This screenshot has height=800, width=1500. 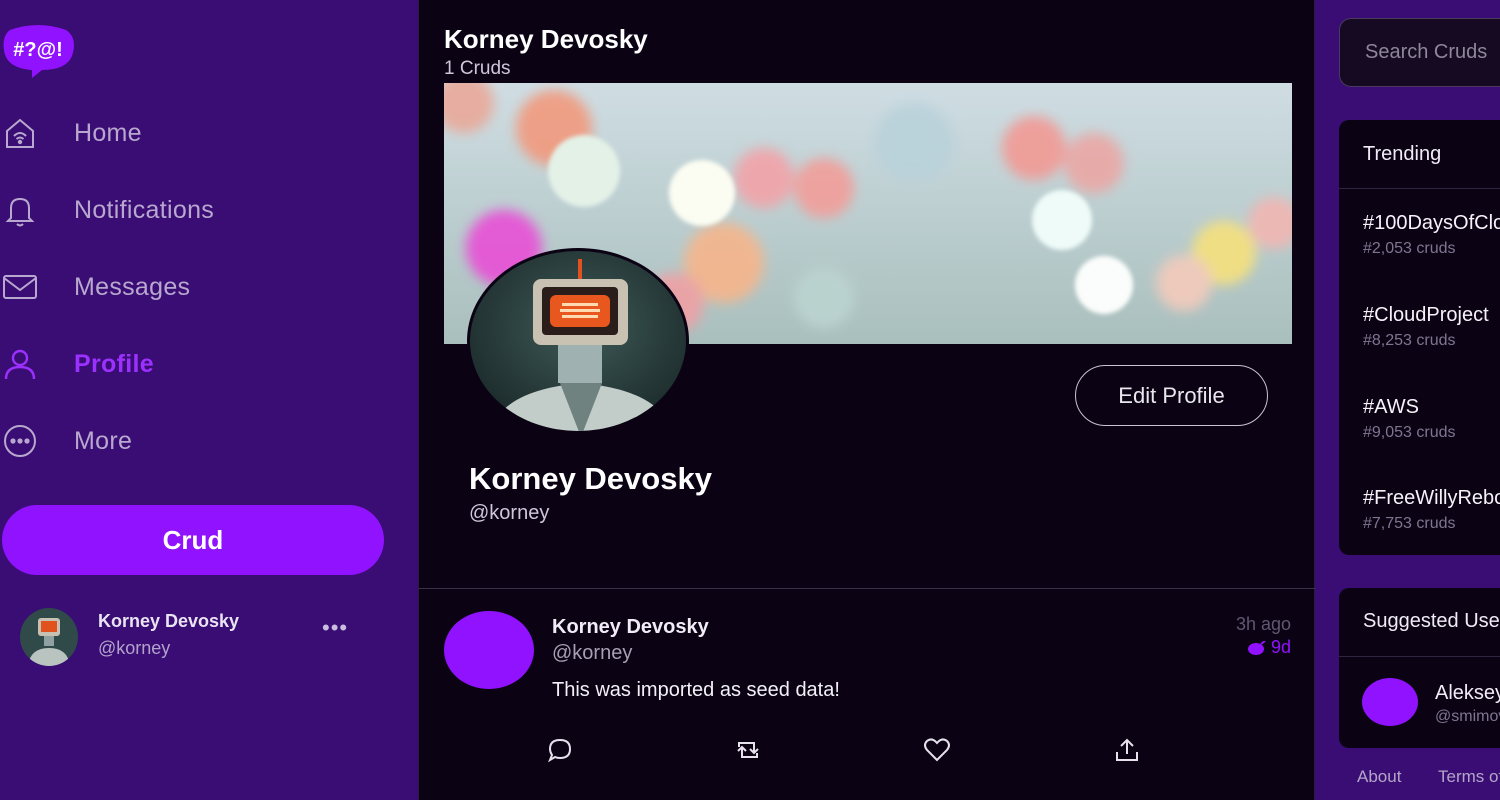 I want to click on sidebar-user-card: Korney Devosky @korney •••, so click(x=198, y=635).